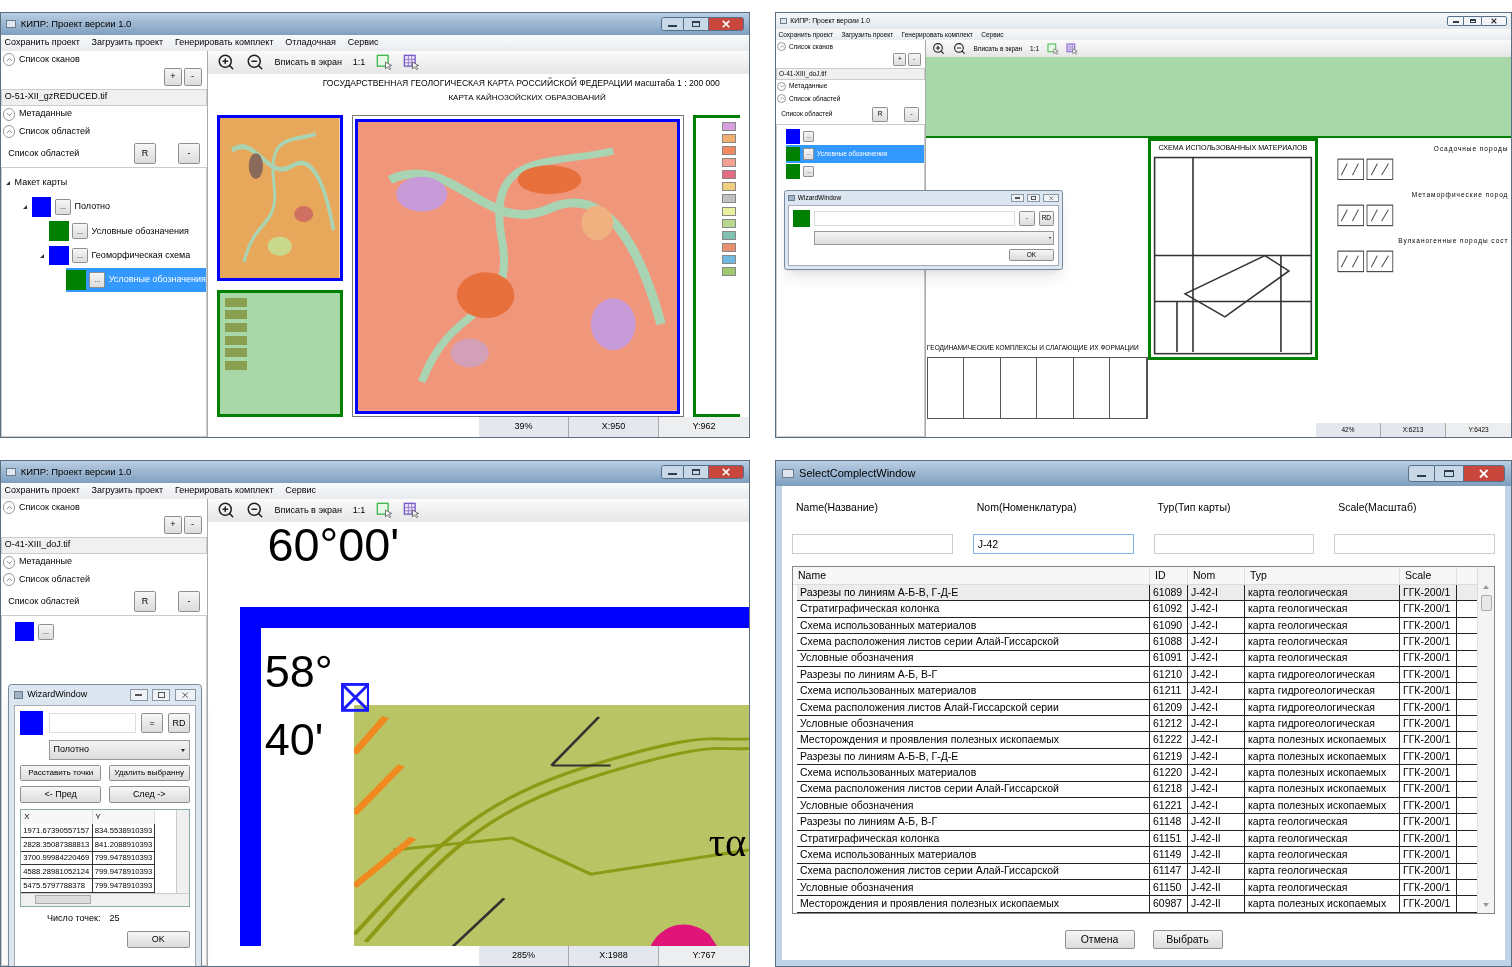 The height and width of the screenshot is (967, 1512). What do you see at coordinates (1137, 855) in the screenshot?
I see `table-row: Схема использованных материалов 61149 J-42-II карта геологическая ГГК-200/1` at bounding box center [1137, 855].